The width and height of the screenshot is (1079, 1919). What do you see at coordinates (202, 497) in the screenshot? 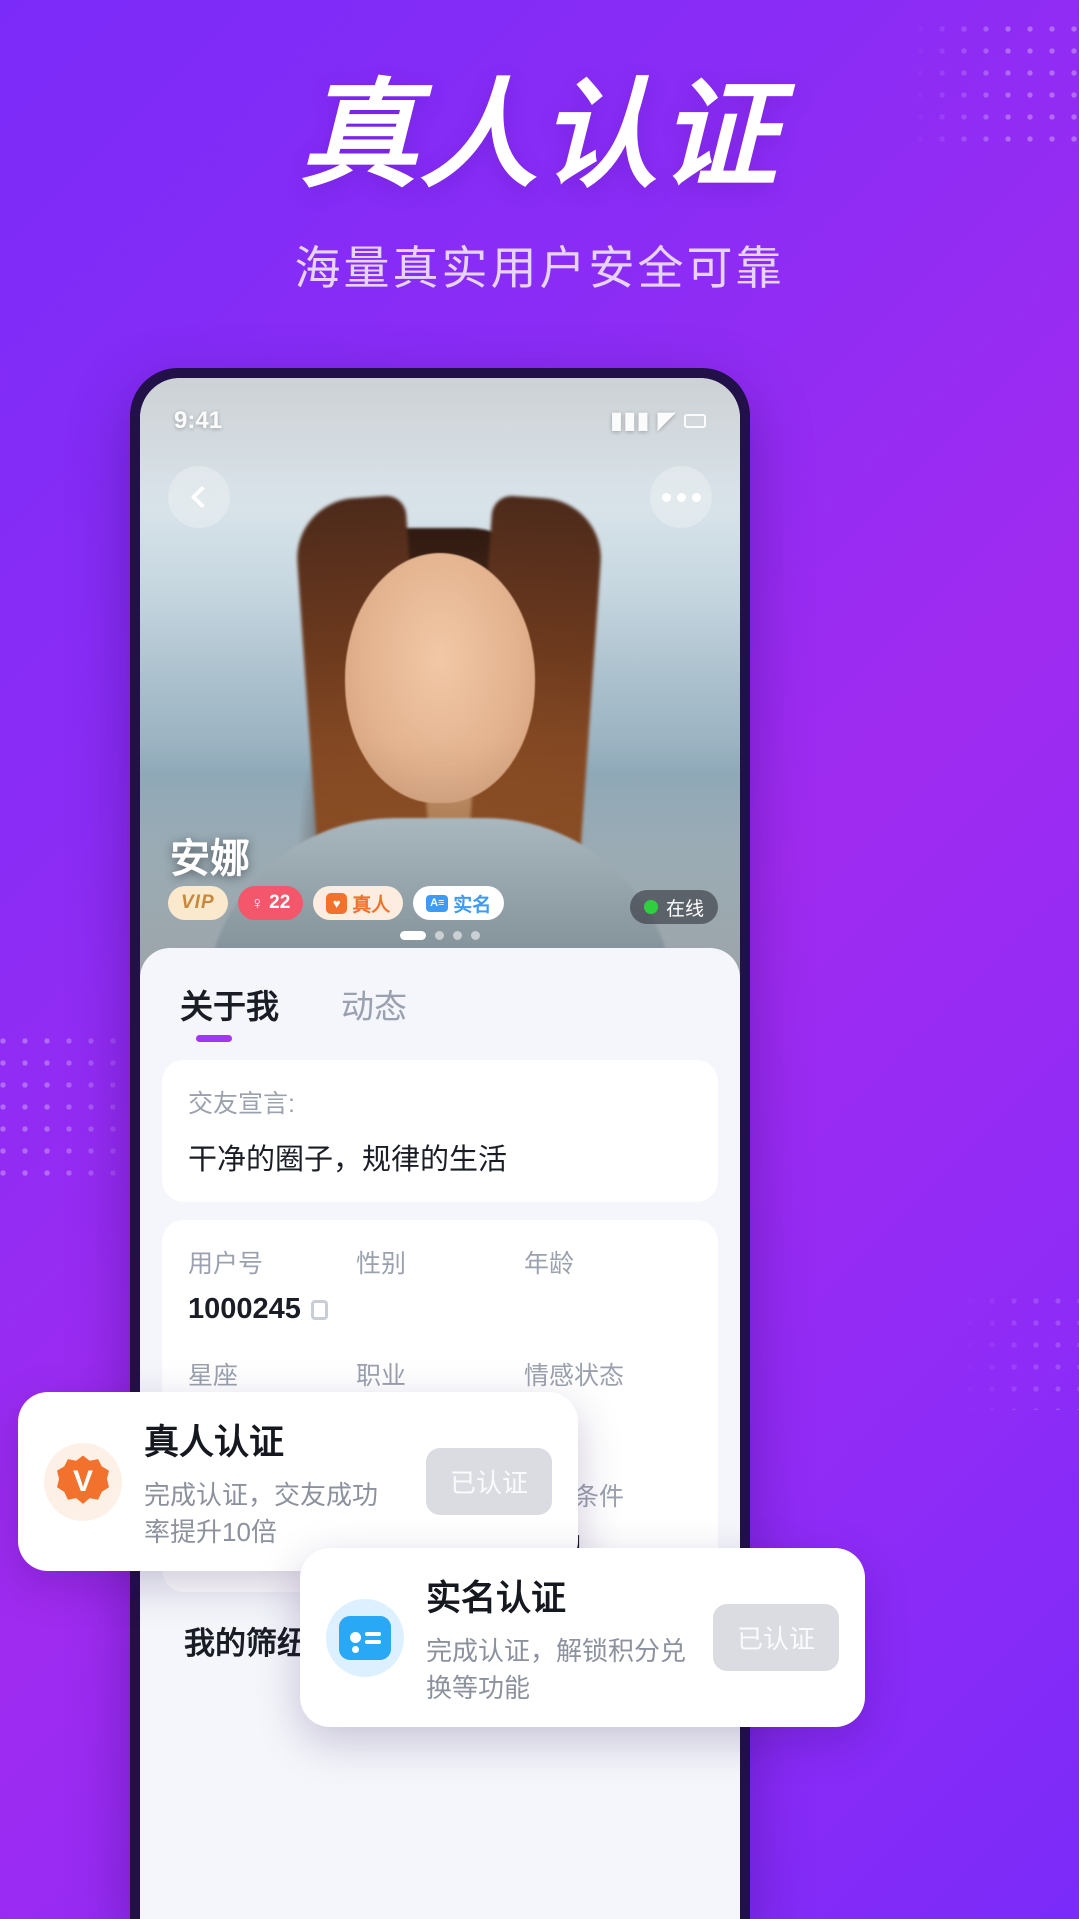
I see `chevron-left-icon` at bounding box center [202, 497].